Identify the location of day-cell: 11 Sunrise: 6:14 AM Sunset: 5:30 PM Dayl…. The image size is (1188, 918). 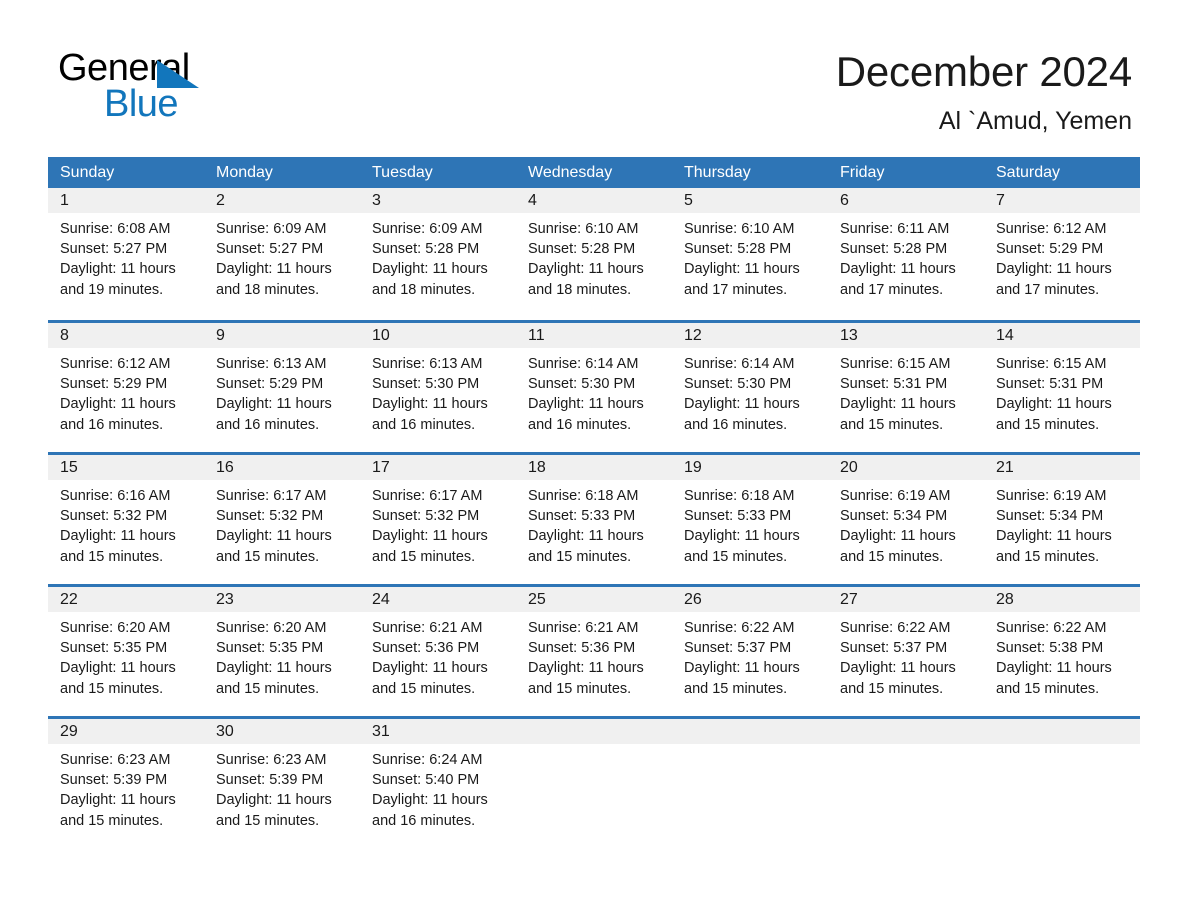
(594, 387).